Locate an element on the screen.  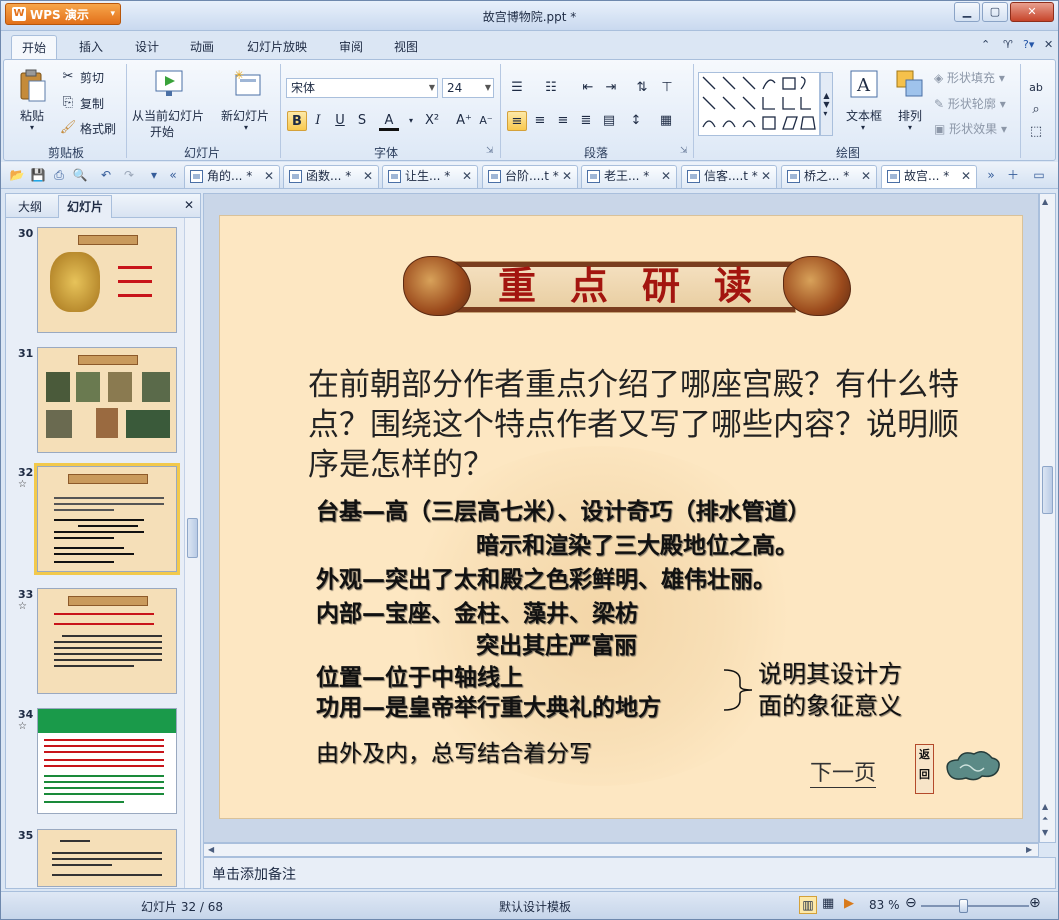
align-center-icon: ≡ is located at coordinates (540, 121).